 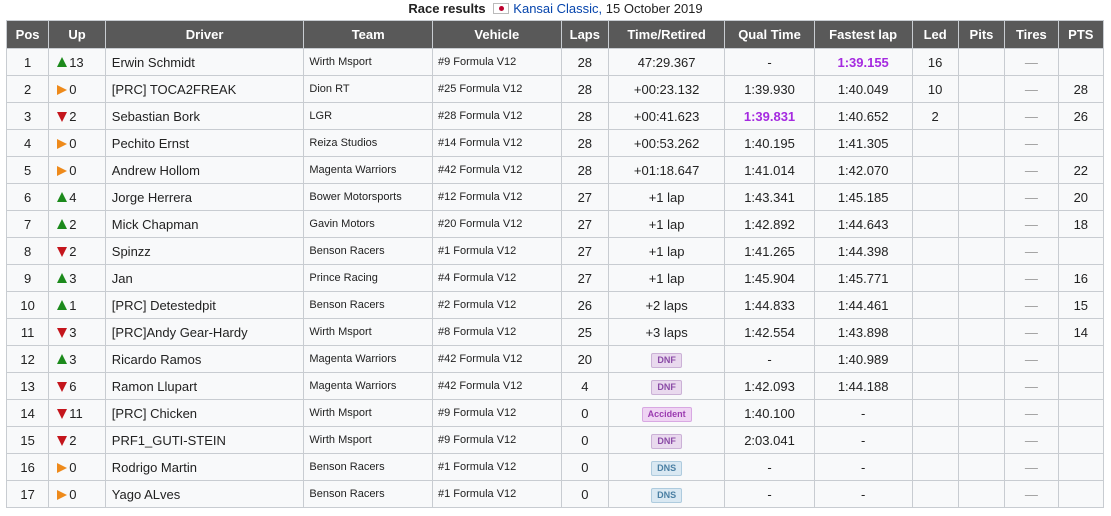 What do you see at coordinates (27, 170) in the screenshot?
I see `pos-cell: 5` at bounding box center [27, 170].